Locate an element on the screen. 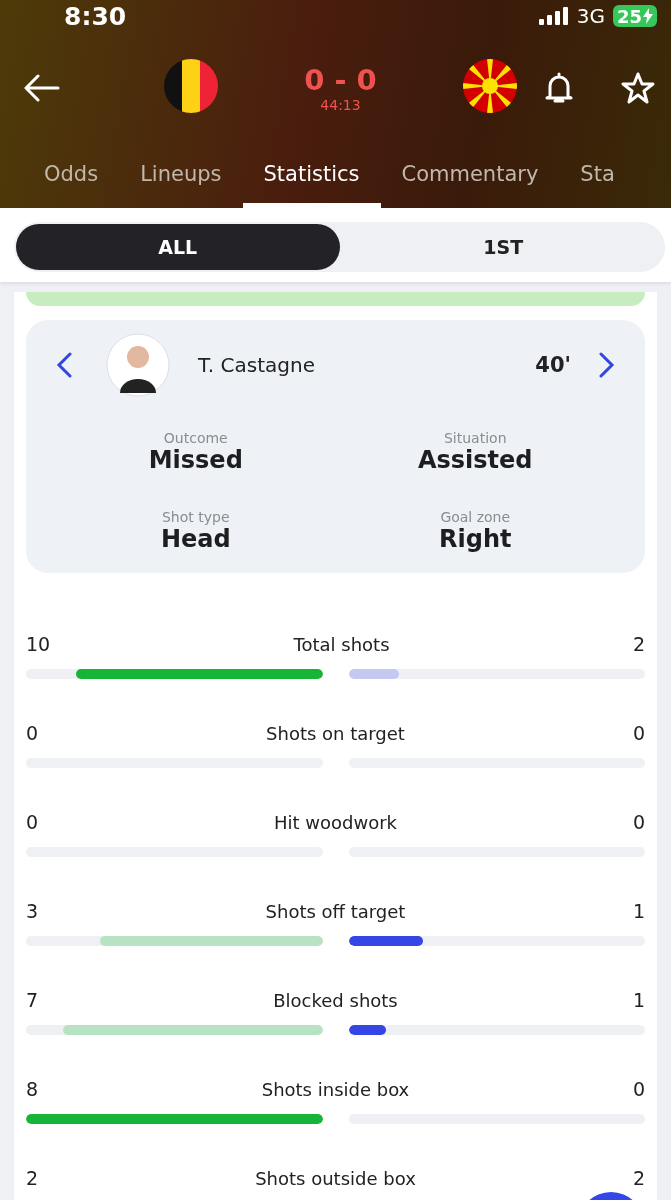  tab: Odds is located at coordinates (71, 176).